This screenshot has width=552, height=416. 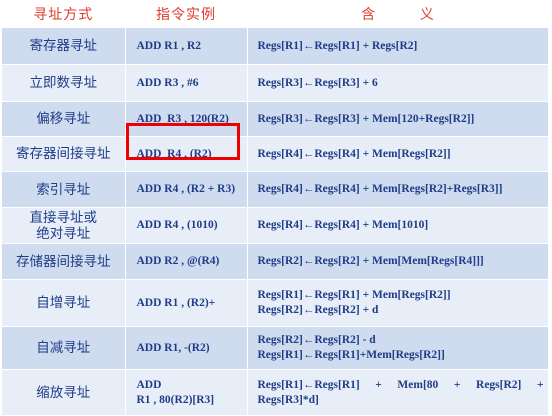 I want to click on instruction-cell: ADD R4 , (1010), so click(x=186, y=225).